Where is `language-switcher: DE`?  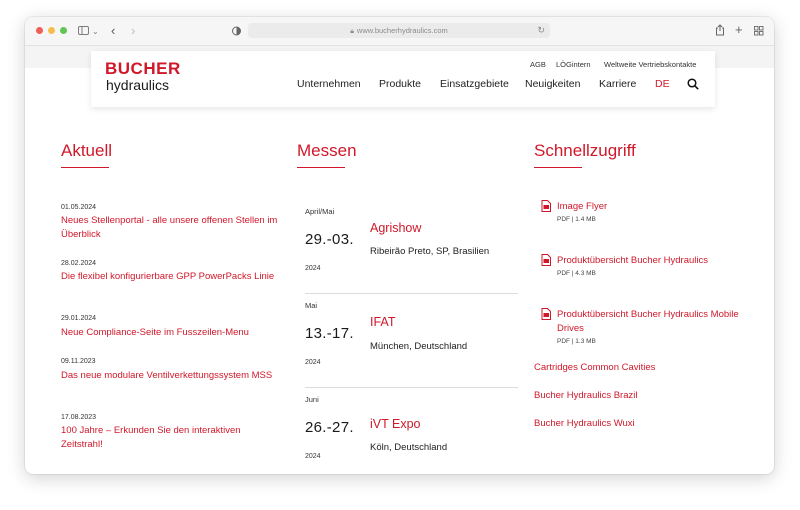 language-switcher: DE is located at coordinates (662, 84).